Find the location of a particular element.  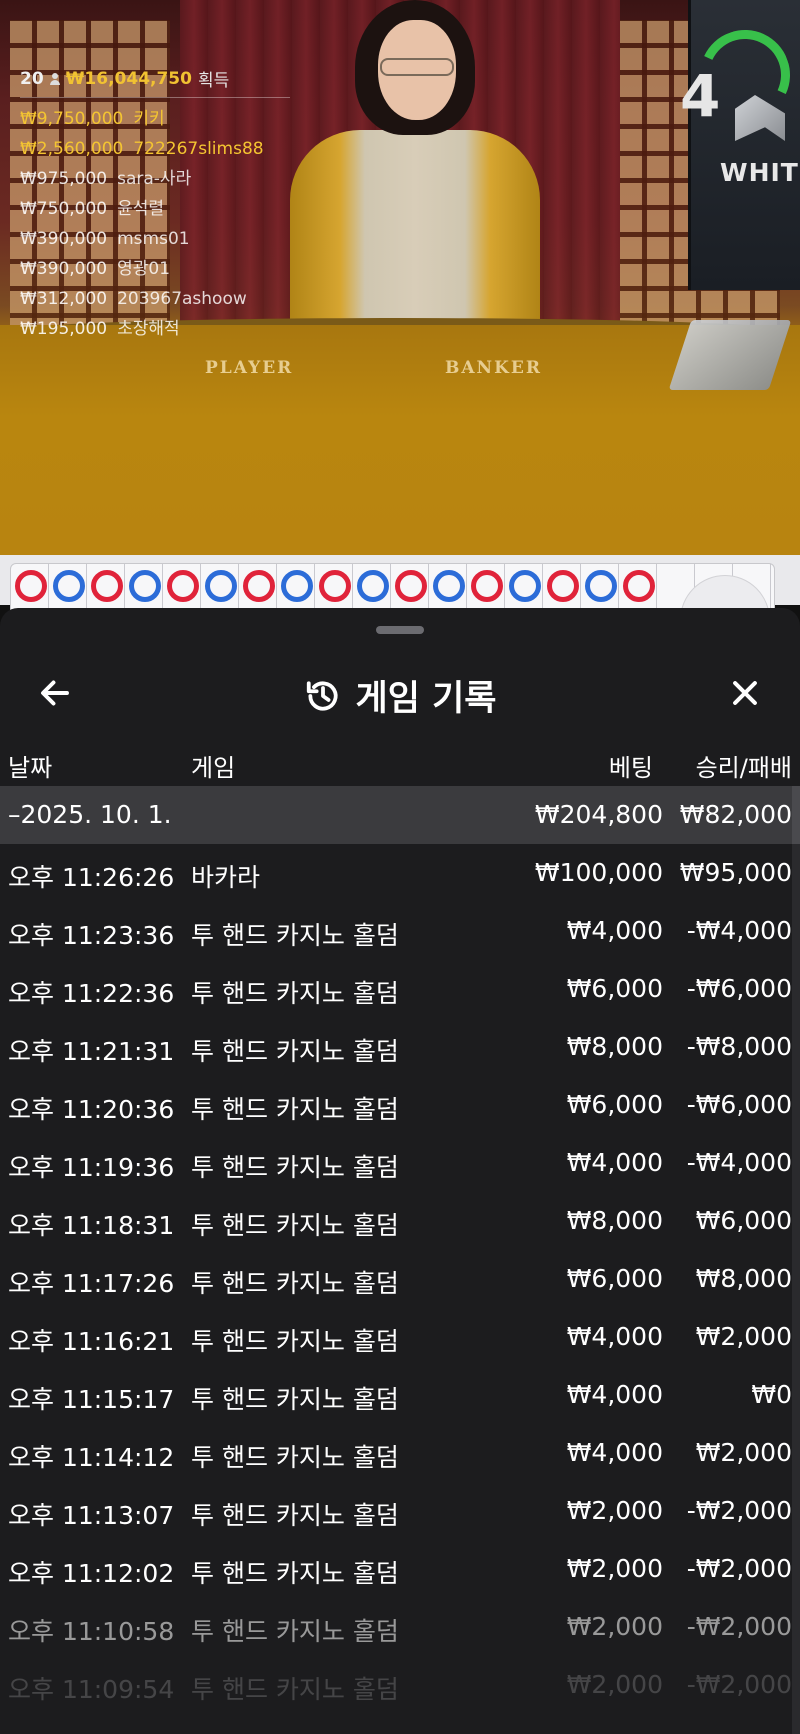

history-row: 오후 11:18:31 투 핸드 카지노 홀덤 ₩8,000 ₩6,000 is located at coordinates (400, 1221).